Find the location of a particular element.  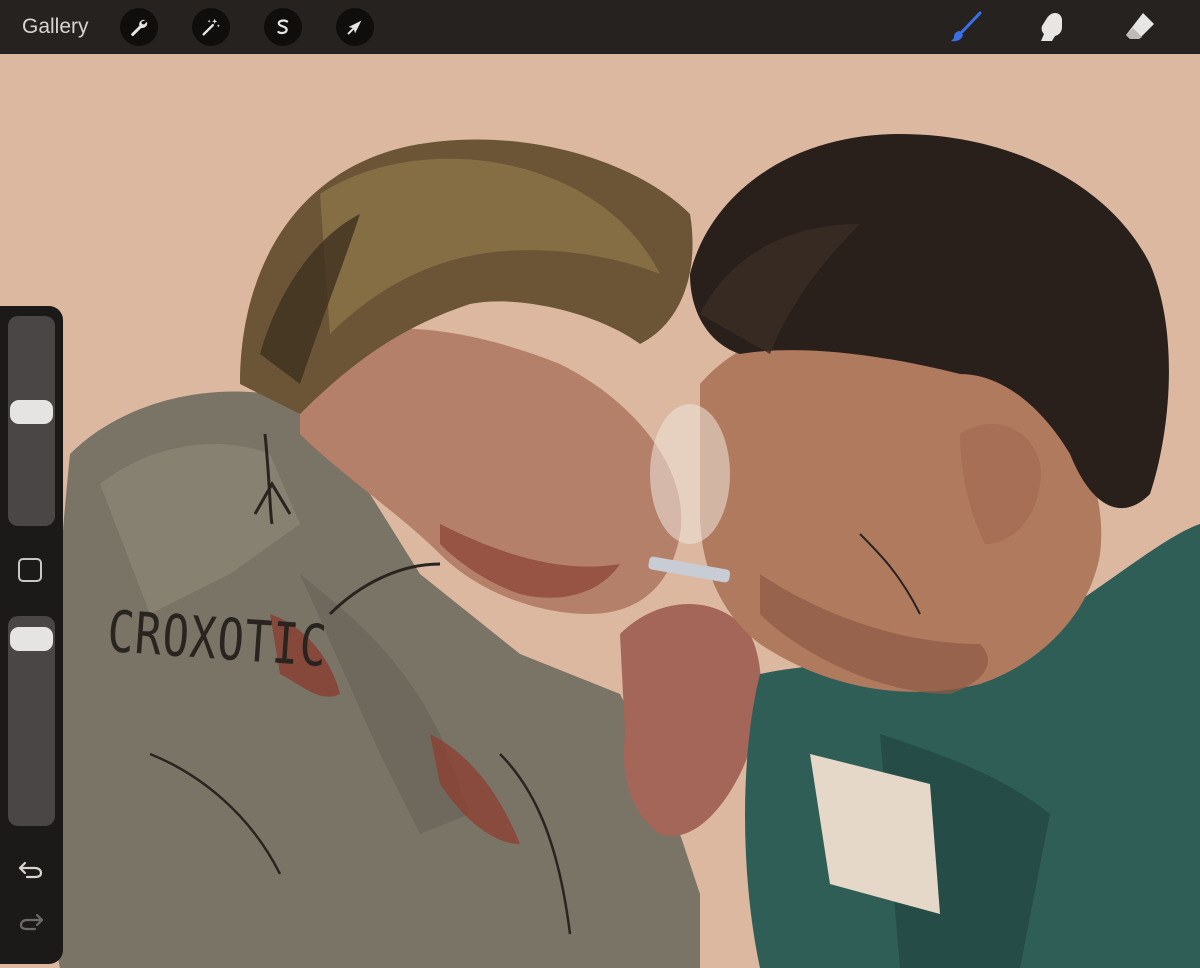

smudge-button is located at coordinates (1052, 27).